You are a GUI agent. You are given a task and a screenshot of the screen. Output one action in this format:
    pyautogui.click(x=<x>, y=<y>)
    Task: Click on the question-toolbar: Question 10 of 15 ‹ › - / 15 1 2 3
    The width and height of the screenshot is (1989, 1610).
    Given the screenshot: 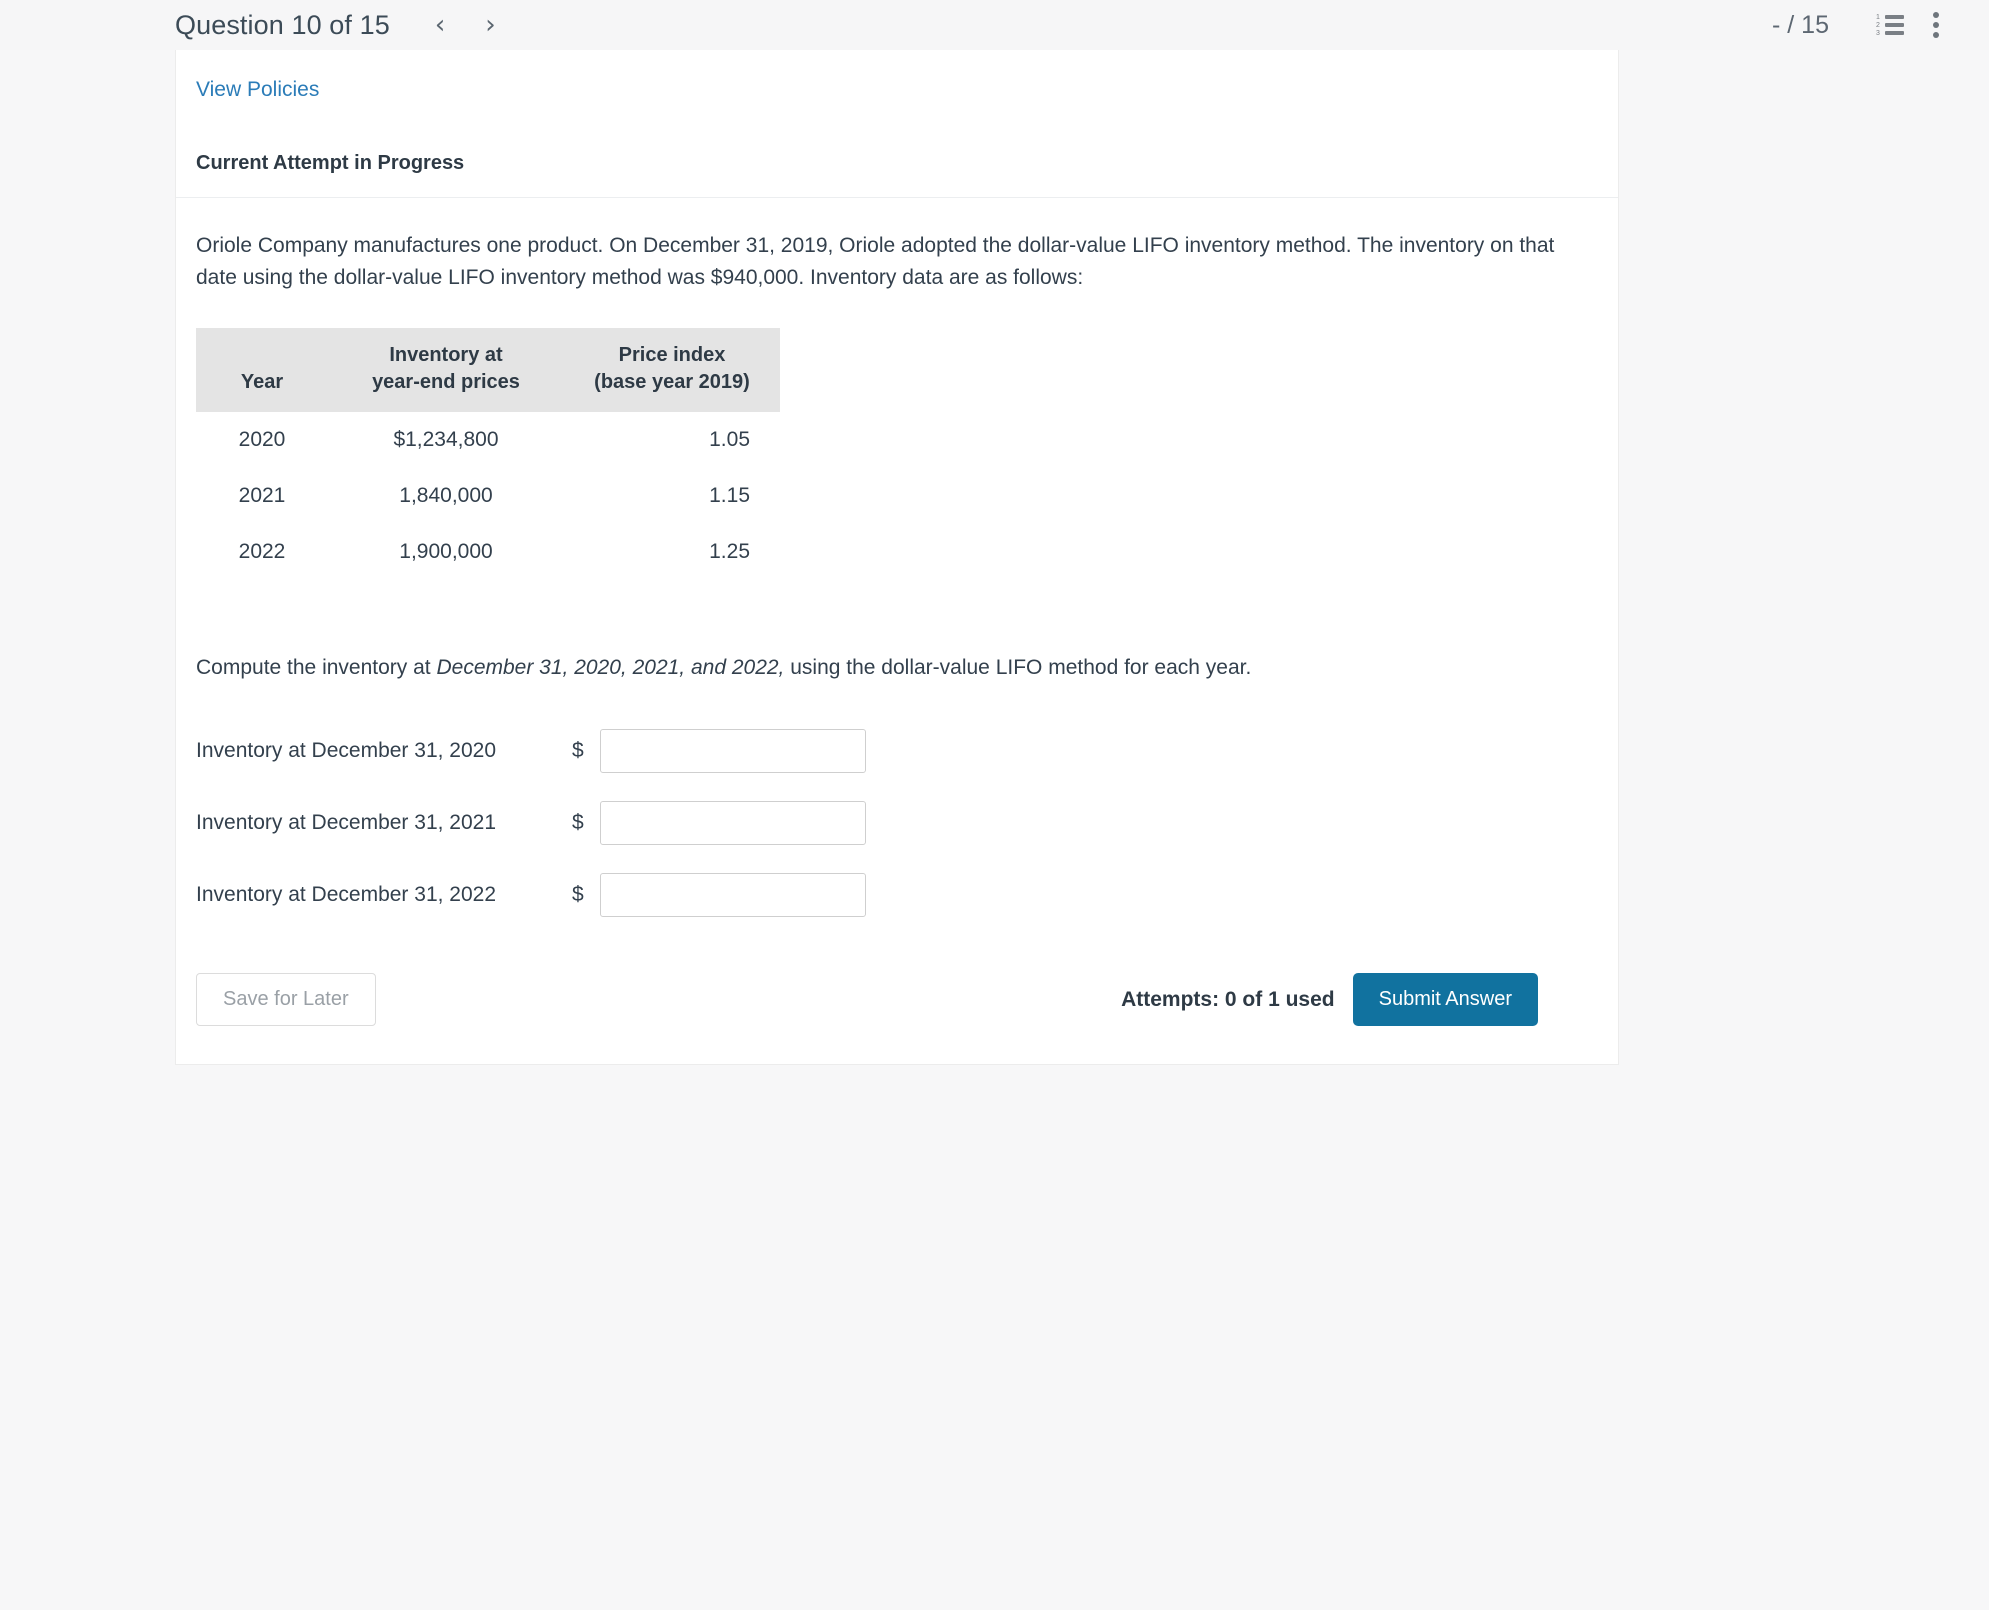 What is the action you would take?
    pyautogui.click(x=994, y=25)
    